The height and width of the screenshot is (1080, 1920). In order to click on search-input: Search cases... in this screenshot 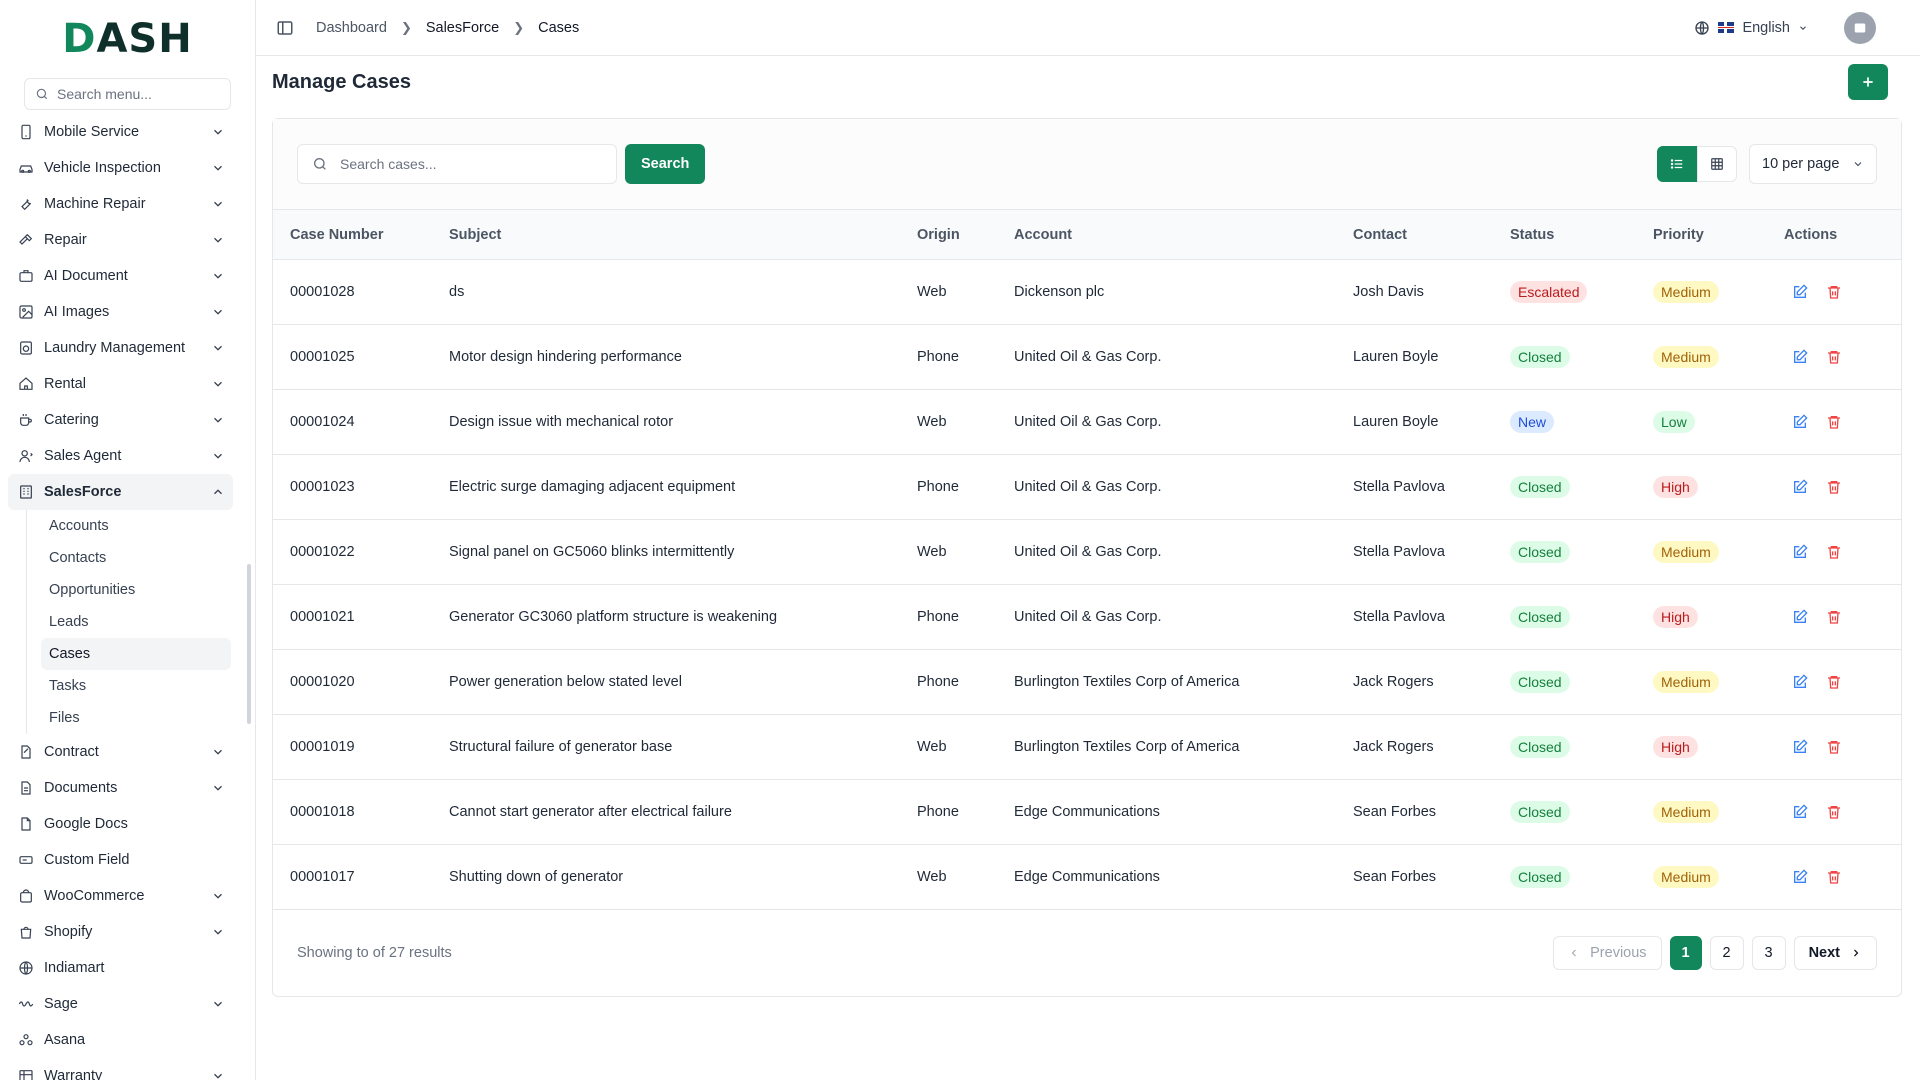, I will do `click(457, 164)`.